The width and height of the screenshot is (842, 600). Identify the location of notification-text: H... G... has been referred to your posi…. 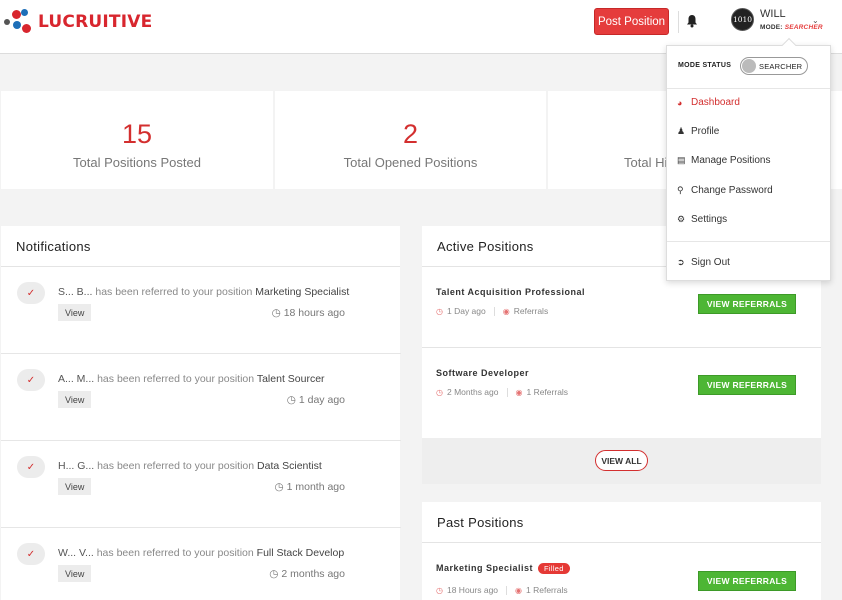
(190, 466).